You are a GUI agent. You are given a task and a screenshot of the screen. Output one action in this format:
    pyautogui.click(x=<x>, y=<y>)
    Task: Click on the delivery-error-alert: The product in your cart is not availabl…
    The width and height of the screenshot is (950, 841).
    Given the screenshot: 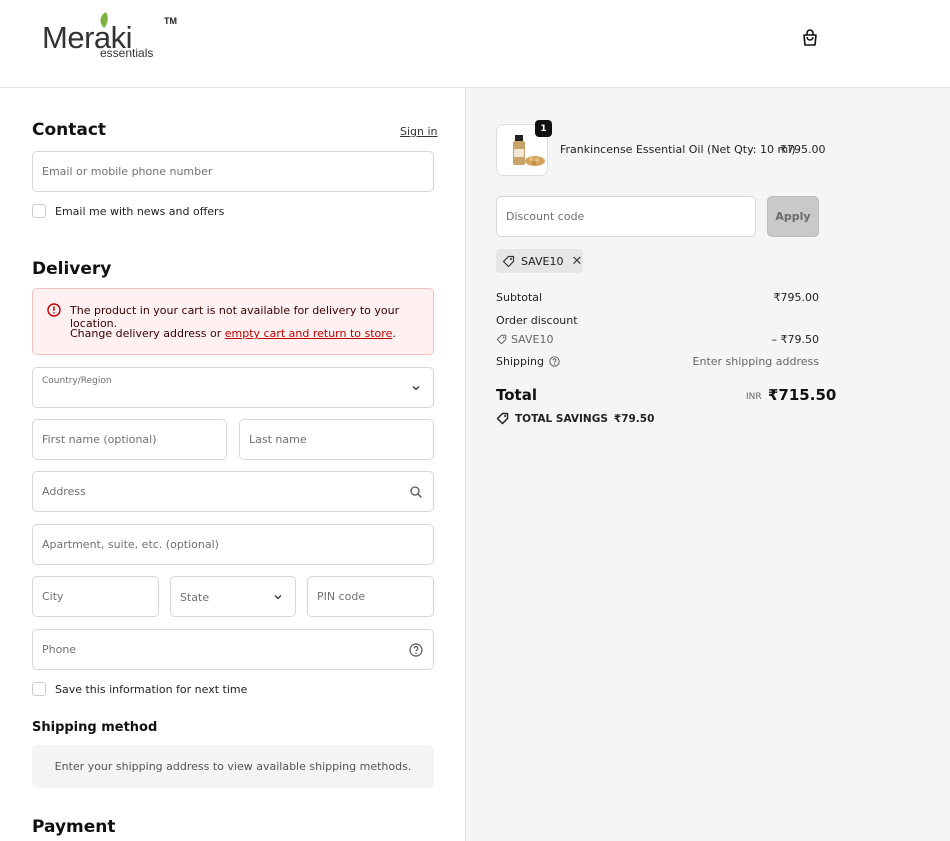 What is the action you would take?
    pyautogui.click(x=233, y=321)
    